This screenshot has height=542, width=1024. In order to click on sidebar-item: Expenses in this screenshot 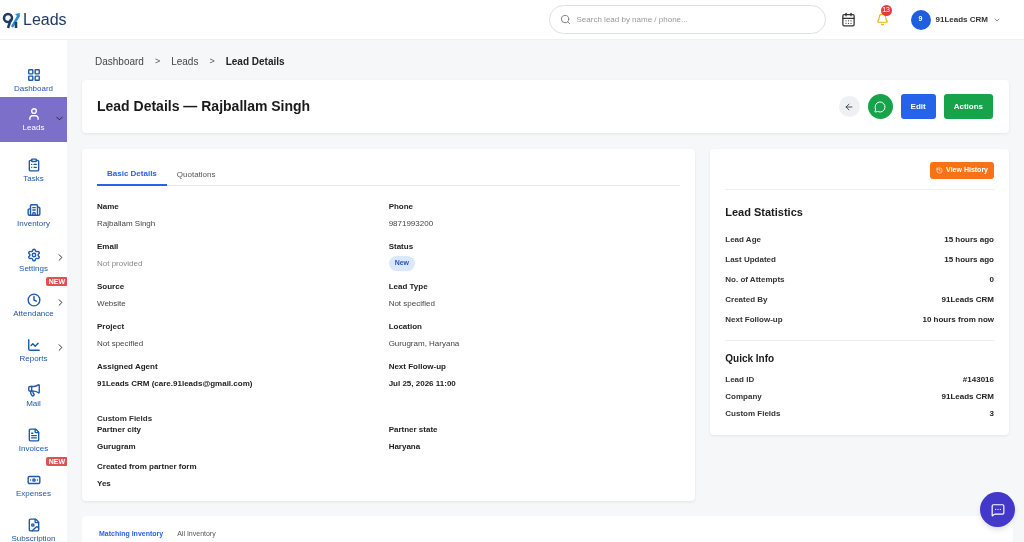, I will do `click(33, 484)`.